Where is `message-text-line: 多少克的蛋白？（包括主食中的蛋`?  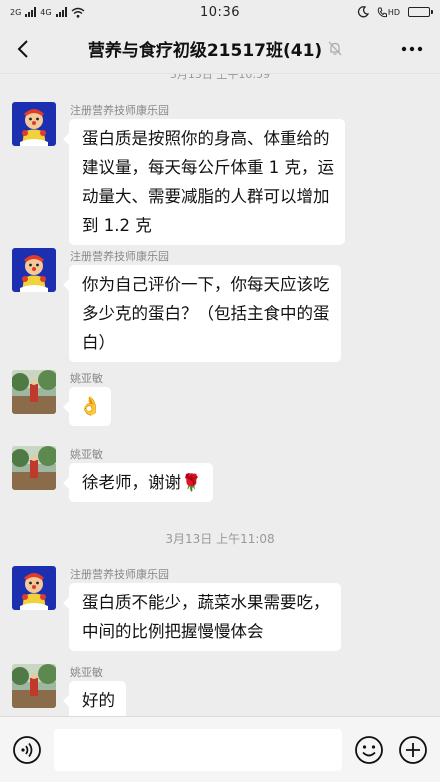 message-text-line: 多少克的蛋白？（包括主食中的蛋 is located at coordinates (206, 313).